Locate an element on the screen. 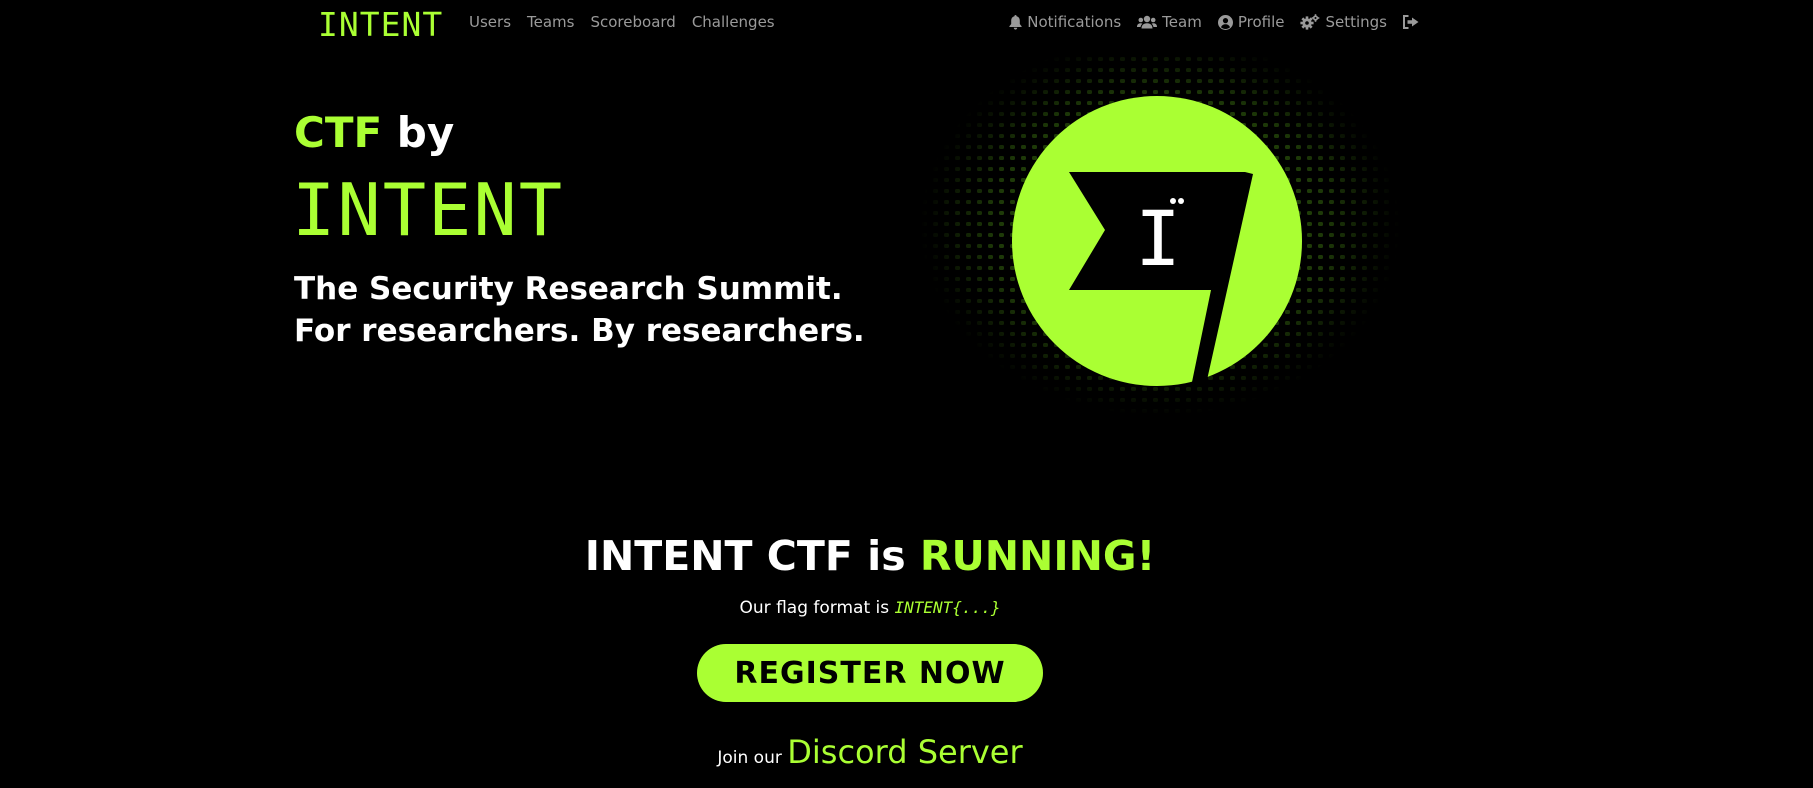 Image resolution: width=1813 pixels, height=788 pixels. nav-link-profile-label: Profile is located at coordinates (1261, 22).